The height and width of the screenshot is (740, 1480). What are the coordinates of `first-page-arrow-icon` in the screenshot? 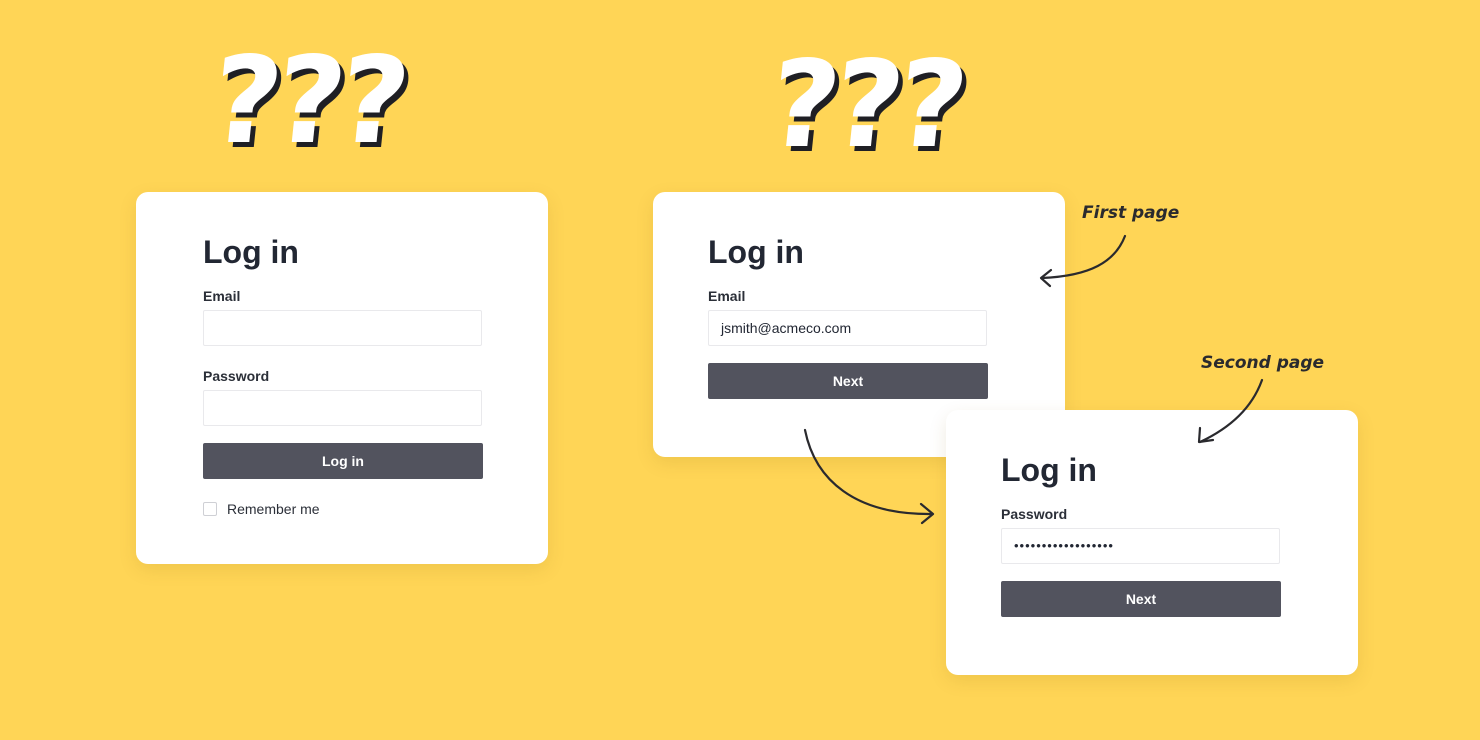 It's located at (1083, 257).